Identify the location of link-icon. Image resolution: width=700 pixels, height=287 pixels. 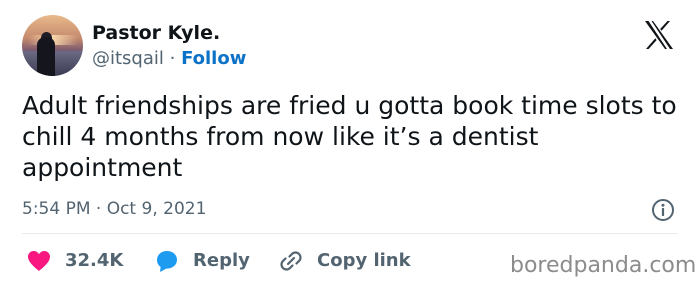
(291, 261).